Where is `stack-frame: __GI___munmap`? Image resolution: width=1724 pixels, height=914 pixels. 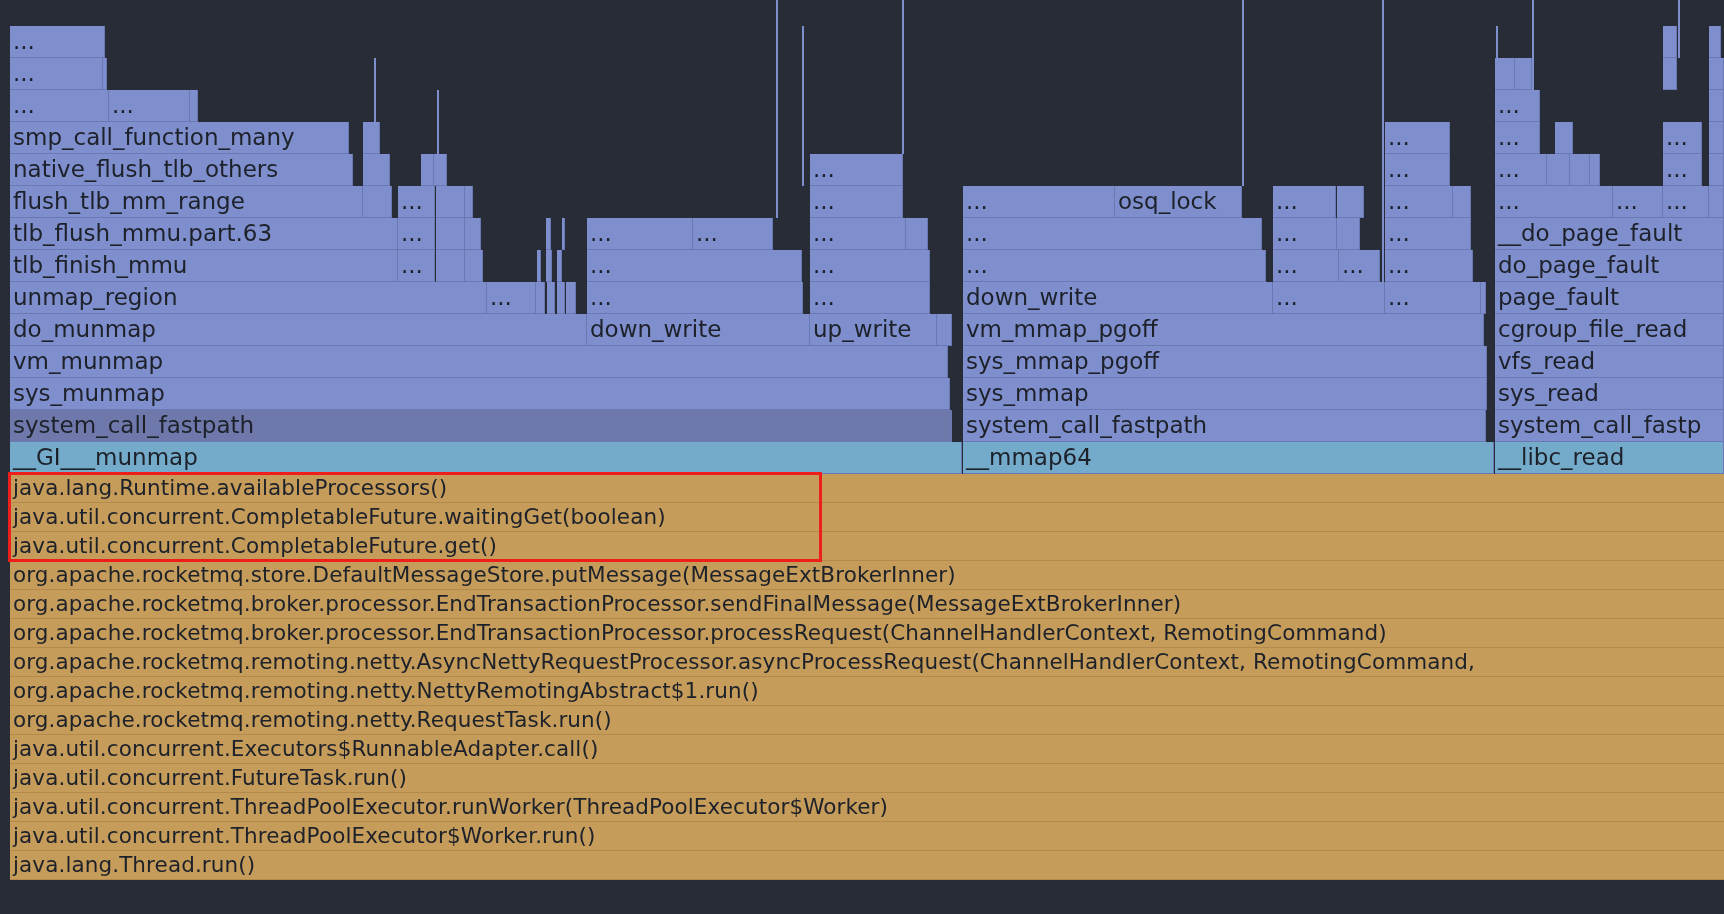 stack-frame: __GI___munmap is located at coordinates (486, 458).